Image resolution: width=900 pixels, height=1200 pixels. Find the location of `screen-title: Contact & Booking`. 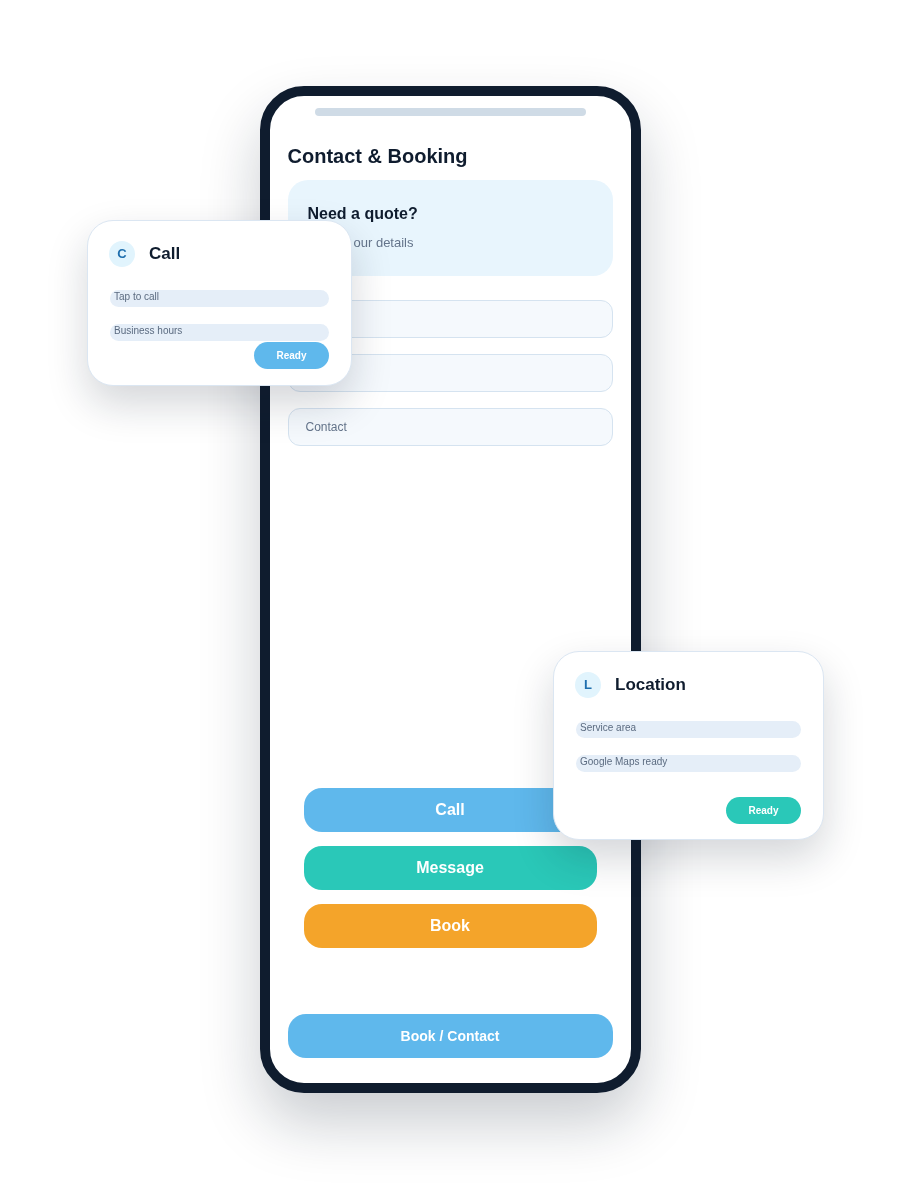

screen-title: Contact & Booking is located at coordinates (378, 156).